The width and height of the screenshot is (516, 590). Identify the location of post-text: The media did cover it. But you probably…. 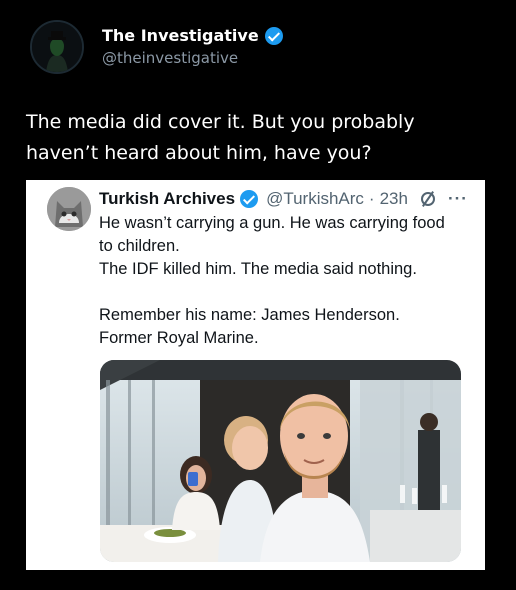
(261, 138).